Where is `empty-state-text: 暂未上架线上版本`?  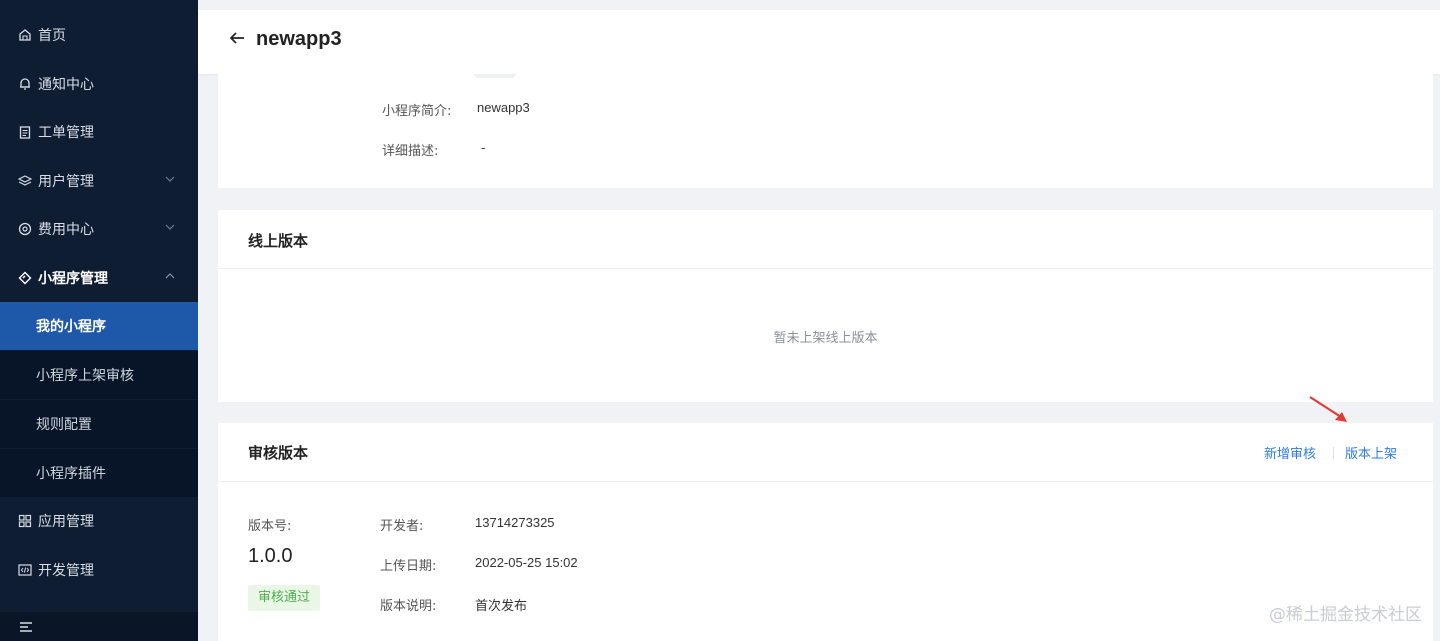 empty-state-text: 暂未上架线上版本 is located at coordinates (825, 338).